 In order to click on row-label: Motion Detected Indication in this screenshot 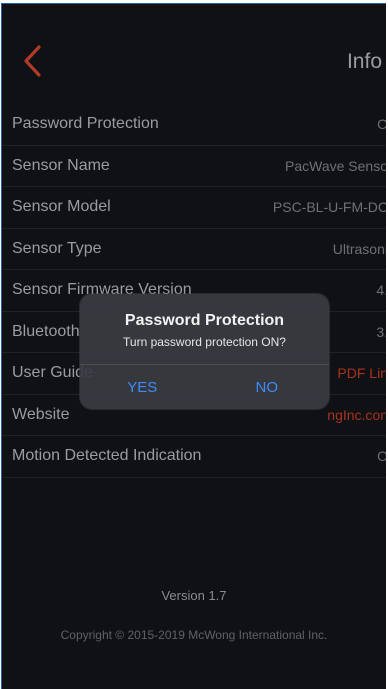, I will do `click(107, 456)`.